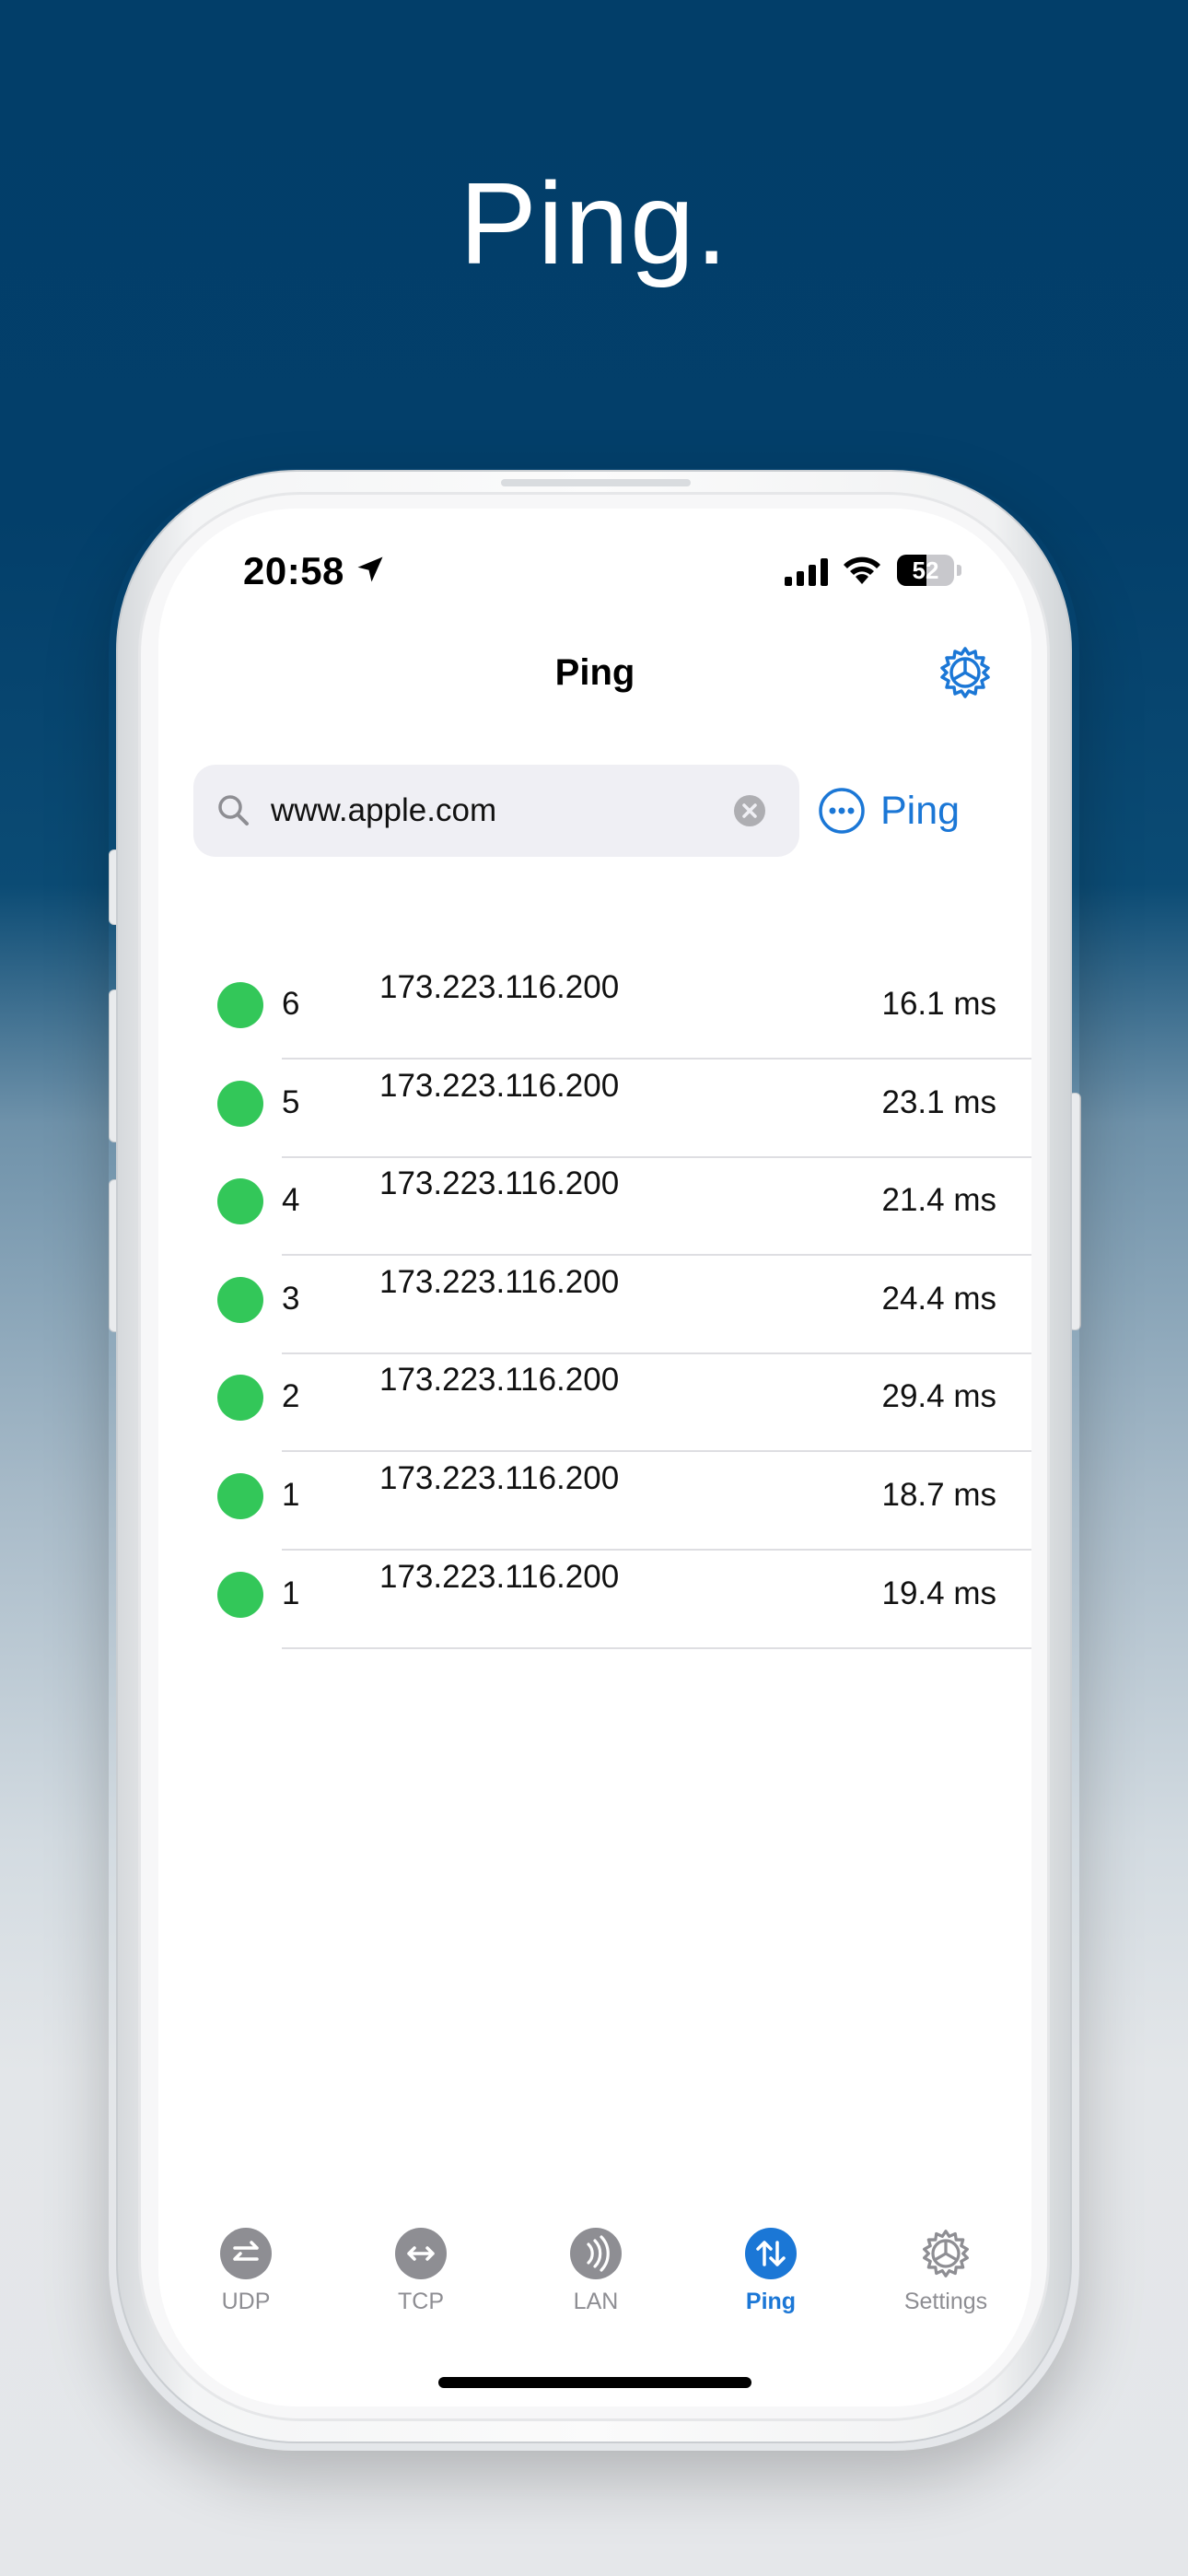 The width and height of the screenshot is (1188, 2576). I want to click on lan-waves-icon, so click(596, 2253).